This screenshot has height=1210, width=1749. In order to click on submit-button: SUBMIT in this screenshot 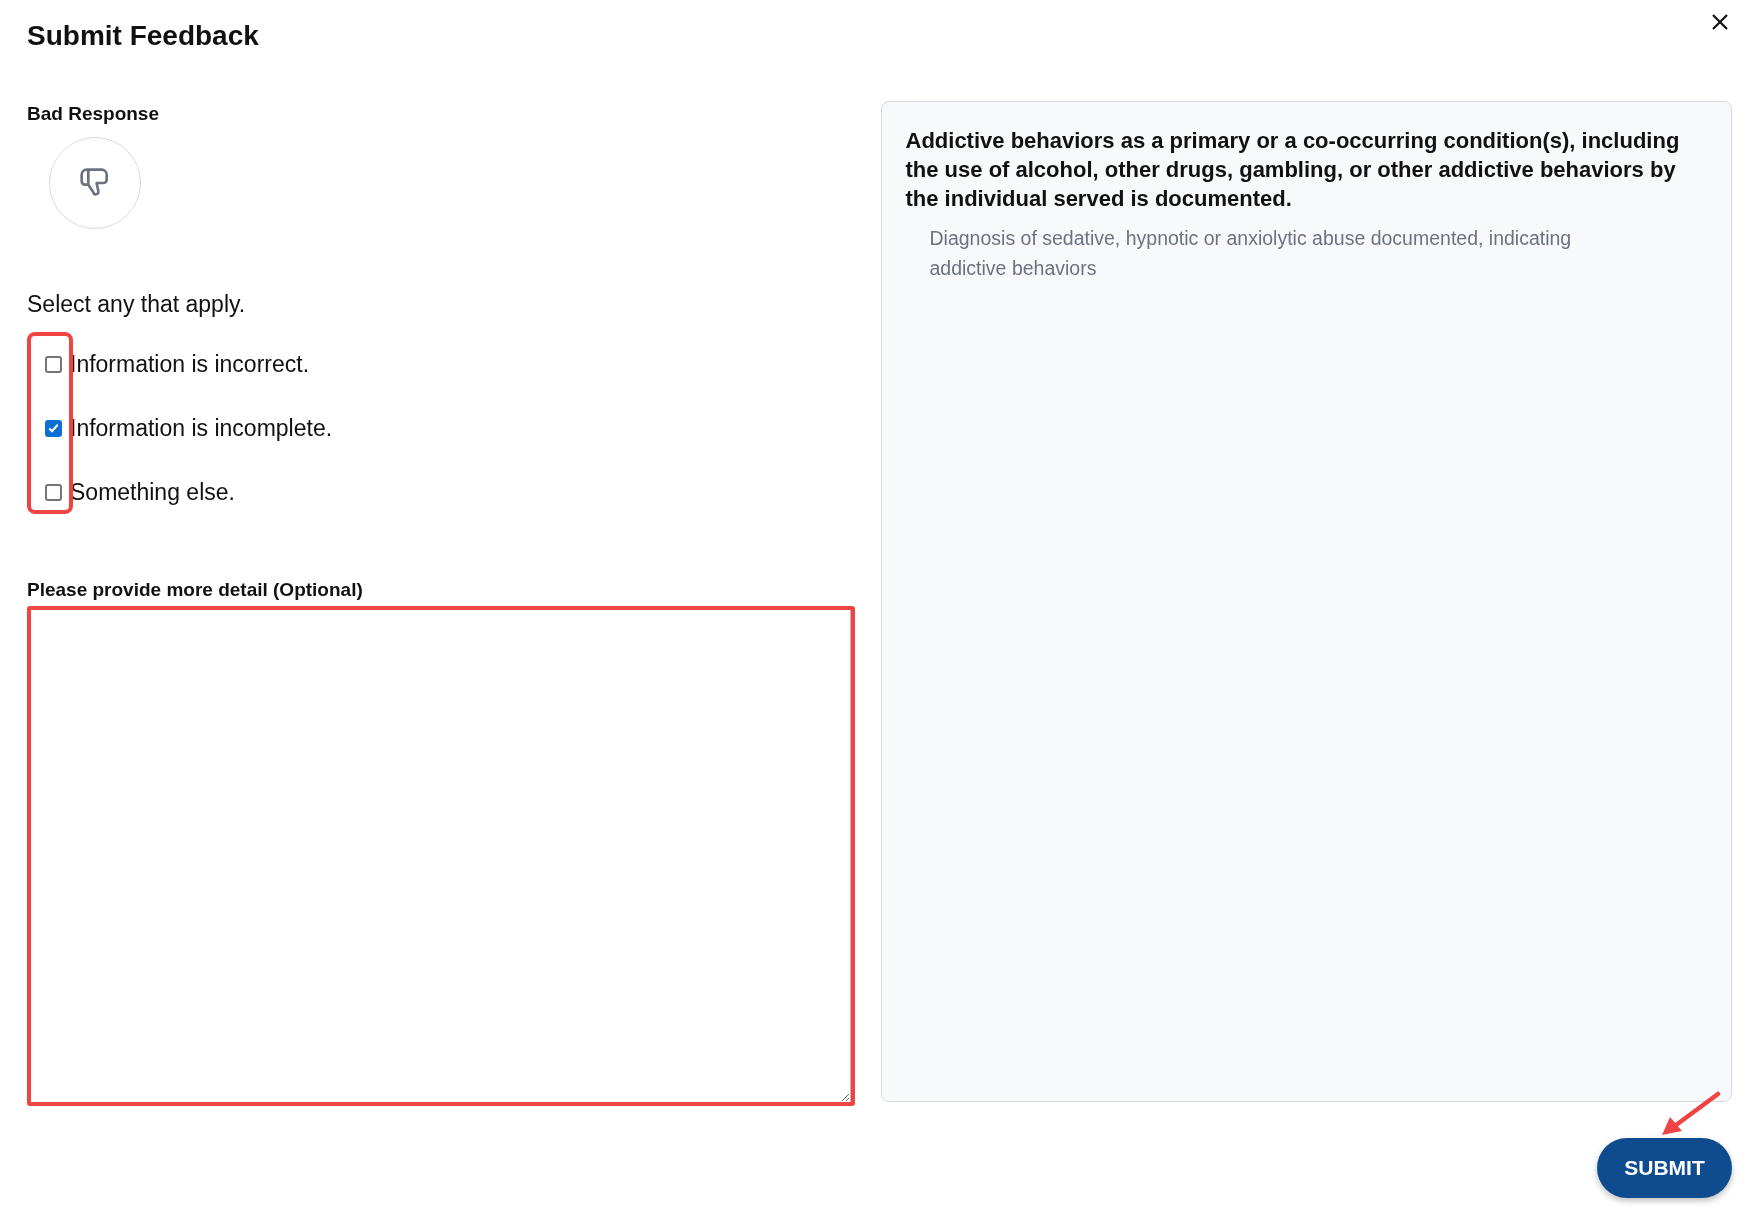, I will do `click(1664, 1168)`.